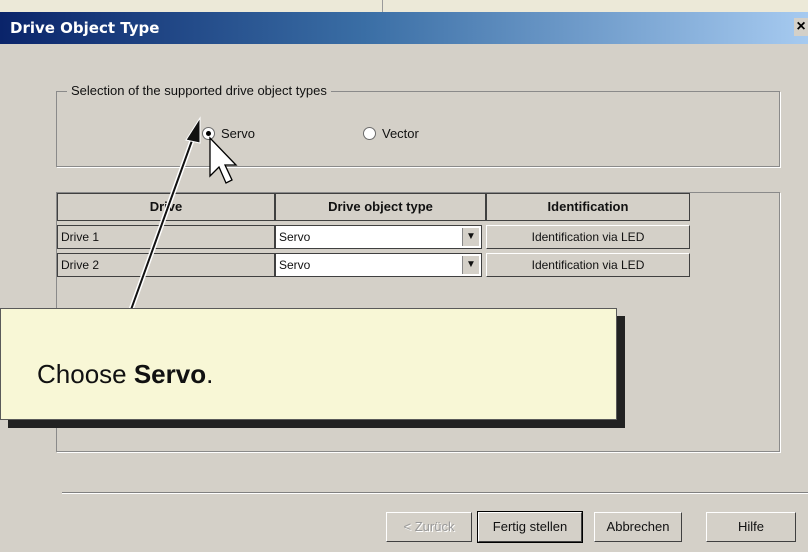  I want to click on callout-text: Choose Servo., so click(125, 374).